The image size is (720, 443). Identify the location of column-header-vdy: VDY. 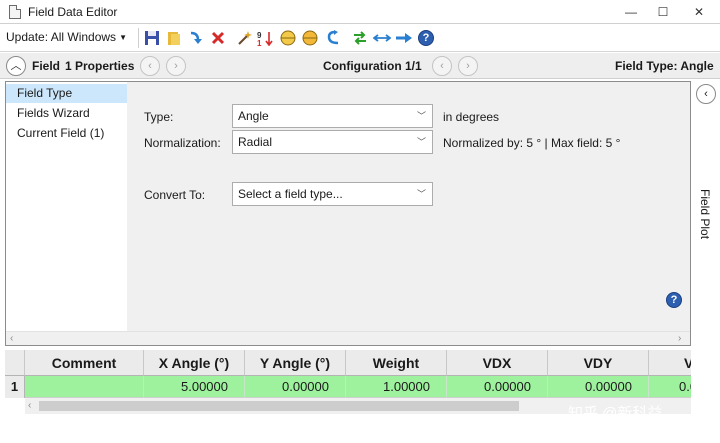
(598, 363).